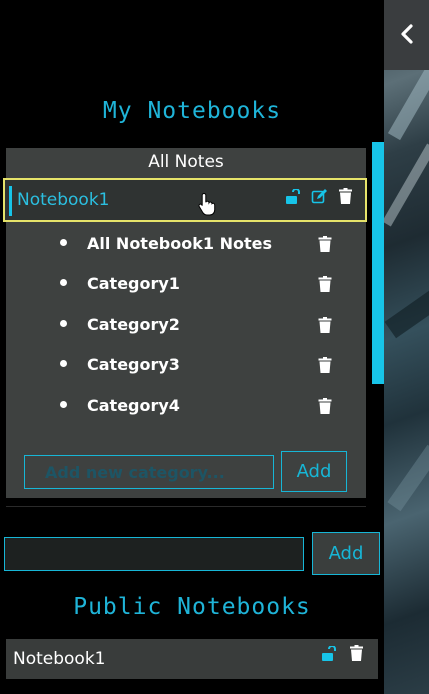  Describe the element at coordinates (186, 162) in the screenshot. I see `all-notes-item: All Notes` at that location.